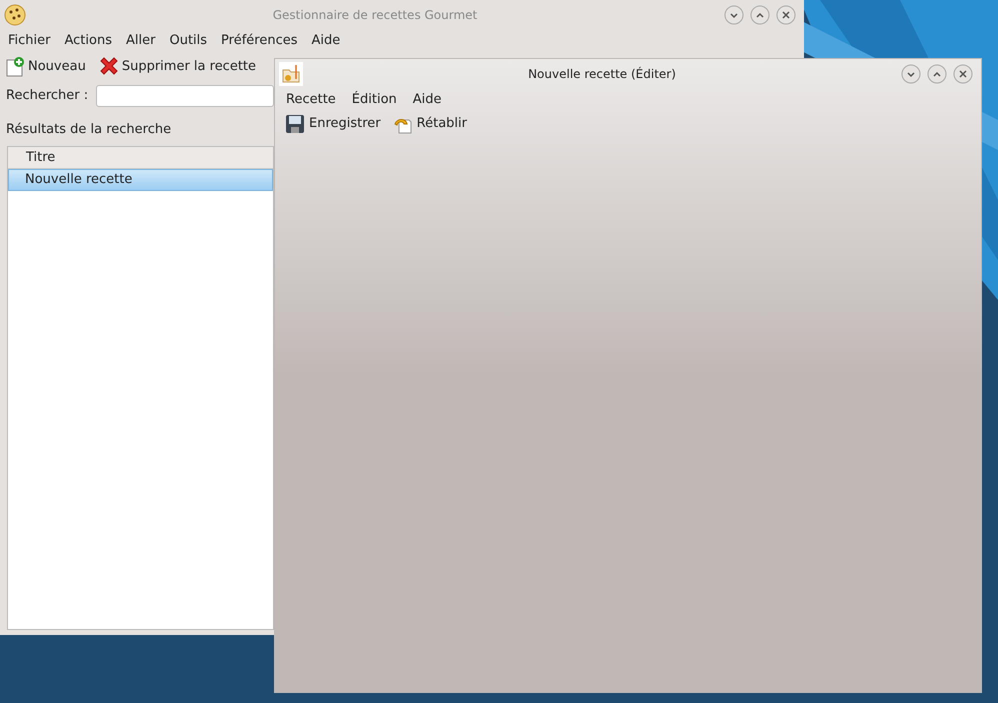 The height and width of the screenshot is (703, 998). Describe the element at coordinates (29, 41) in the screenshot. I see `menu-item: Fichier` at that location.